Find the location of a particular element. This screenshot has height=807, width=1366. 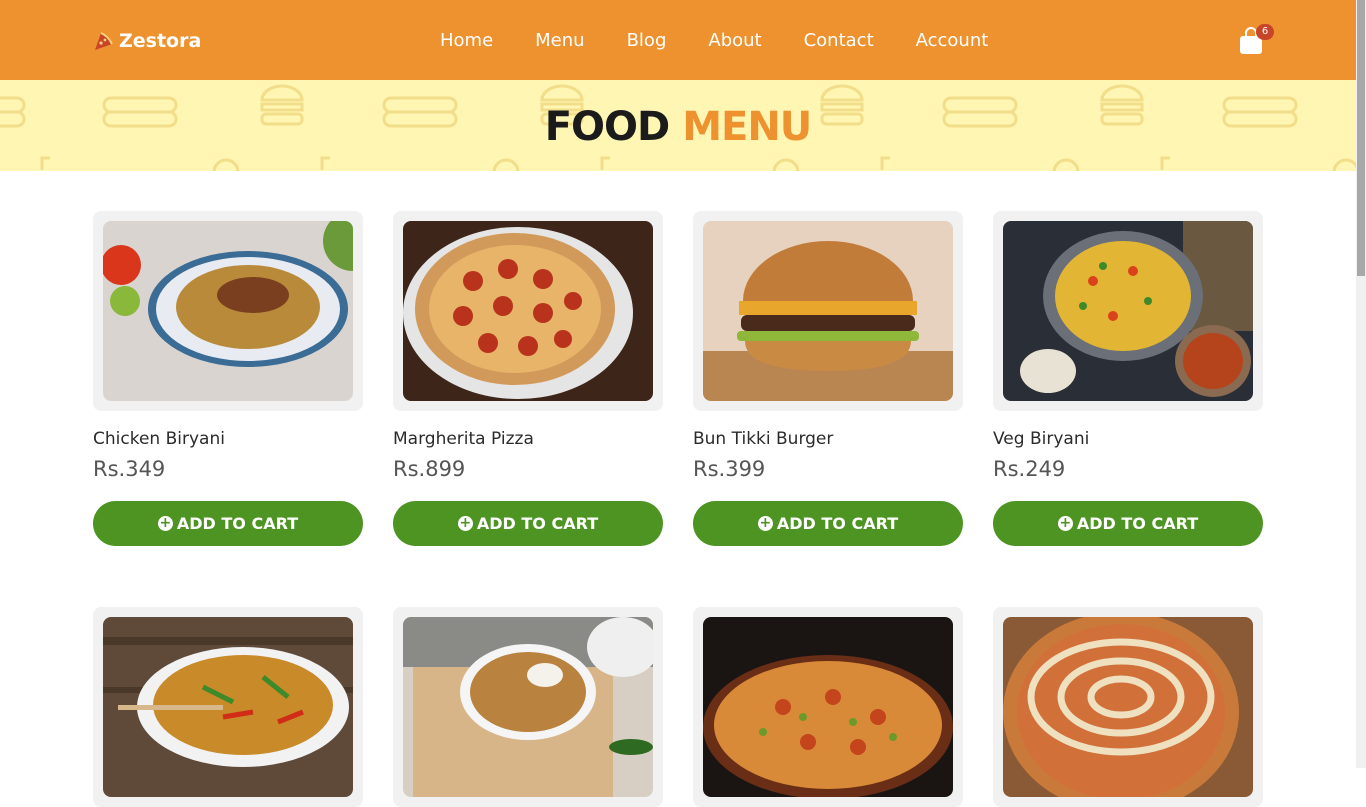

page-title: FOOD MENU is located at coordinates (678, 127).